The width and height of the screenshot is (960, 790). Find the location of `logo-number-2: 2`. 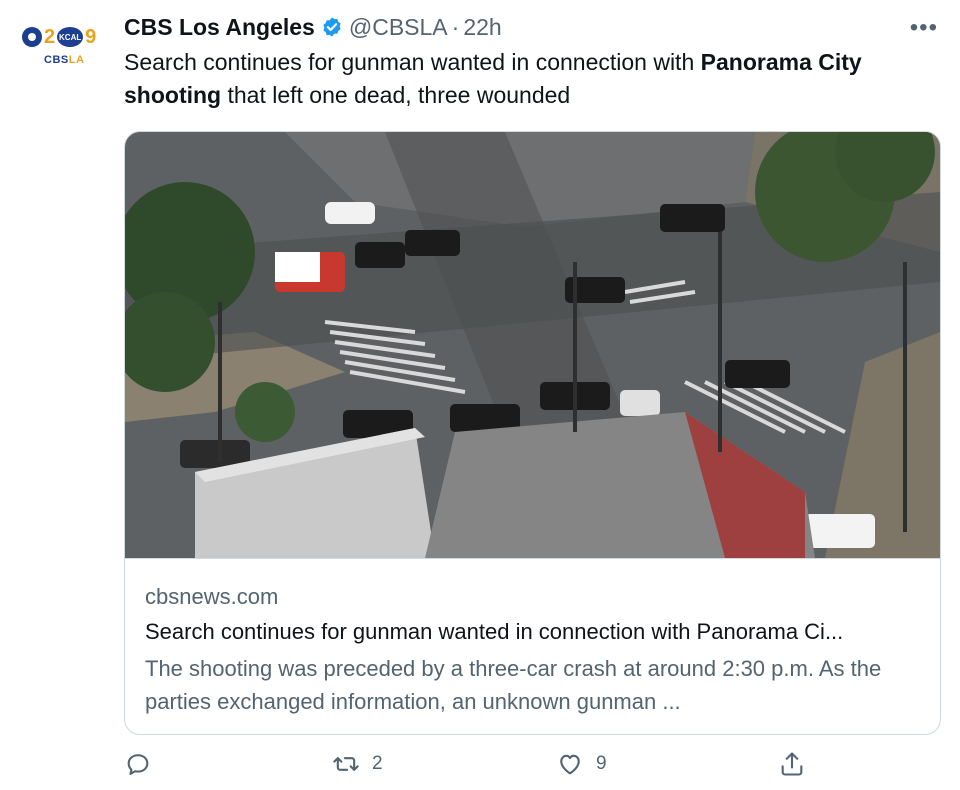

logo-number-2: 2 is located at coordinates (50, 36).